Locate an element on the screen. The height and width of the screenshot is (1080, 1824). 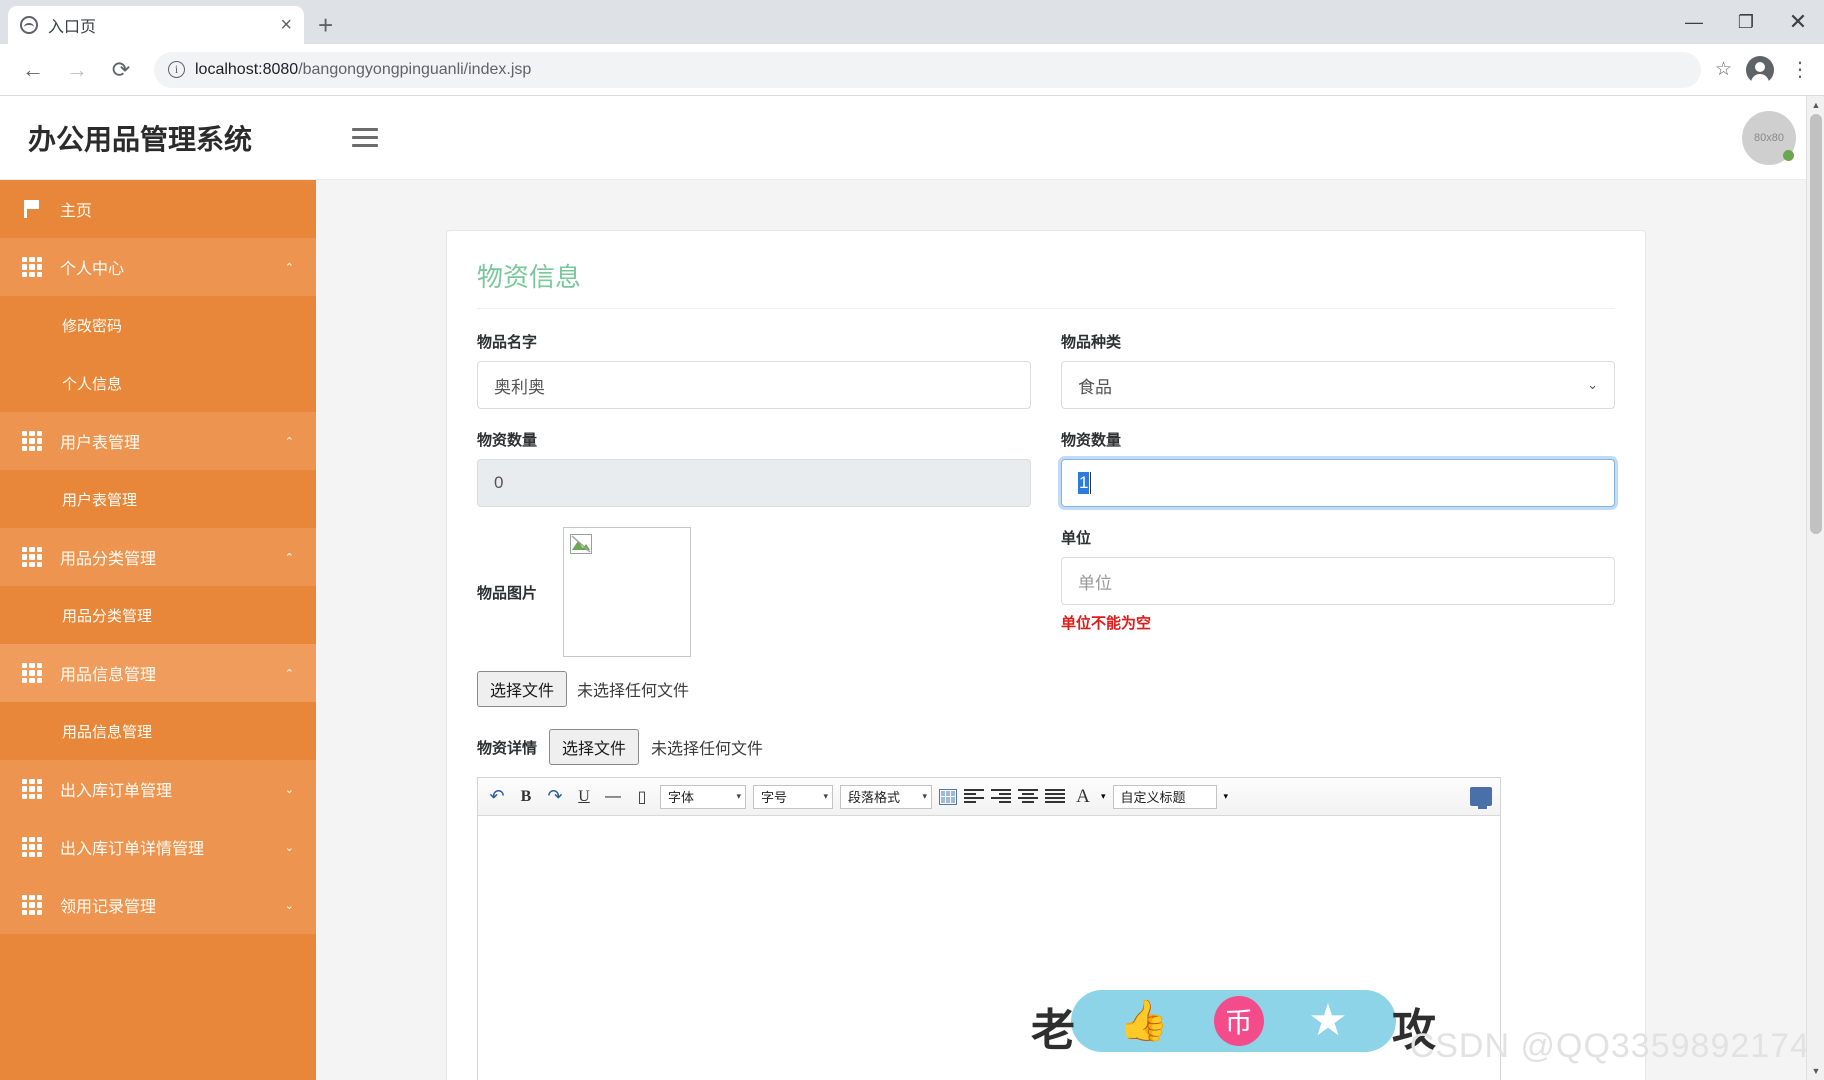
info-icon: i is located at coordinates (176, 69).